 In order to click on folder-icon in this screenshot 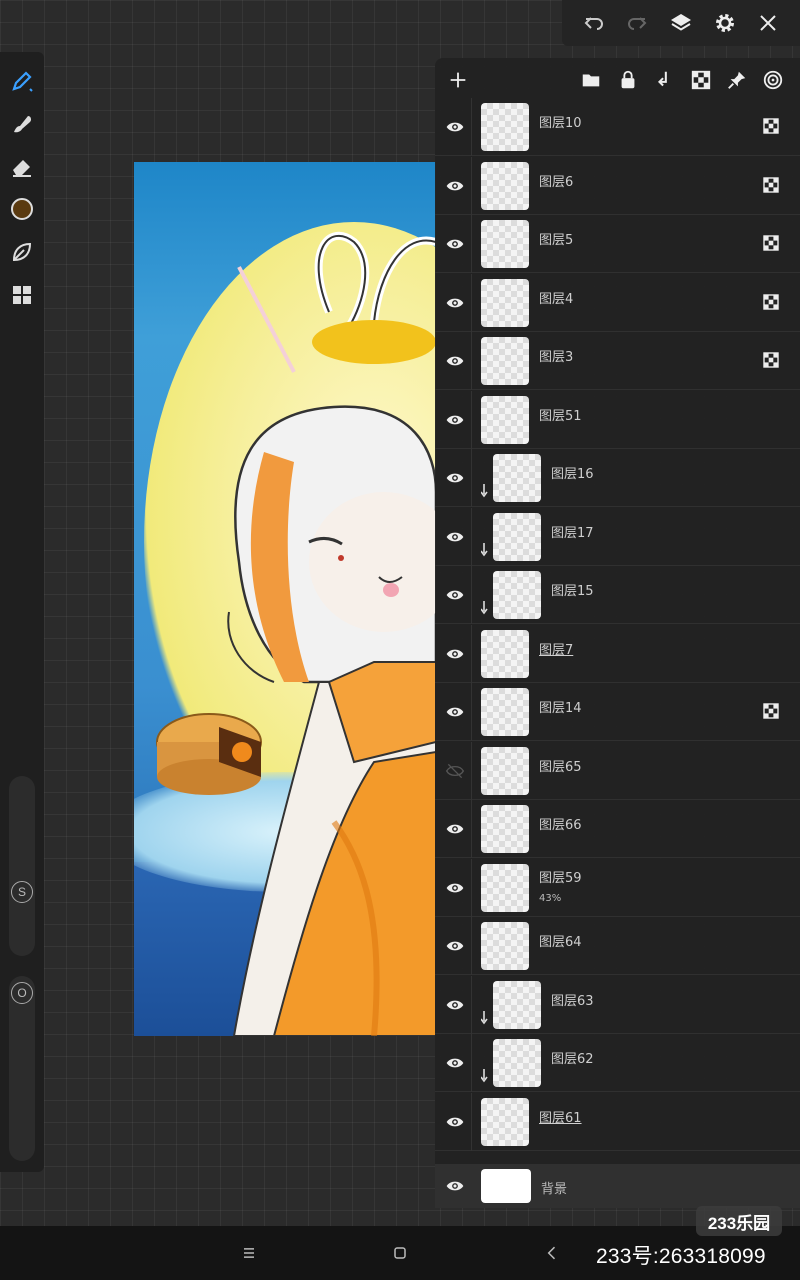, I will do `click(591, 80)`.